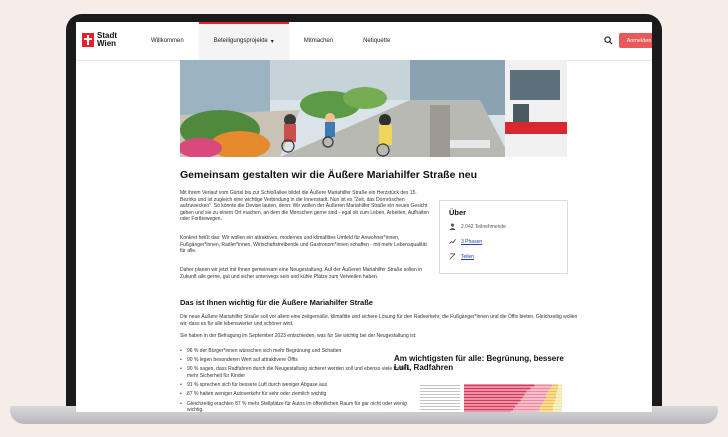 Image resolution: width=728 pixels, height=437 pixels. What do you see at coordinates (373, 108) in the screenshot?
I see `street-illustration` at bounding box center [373, 108].